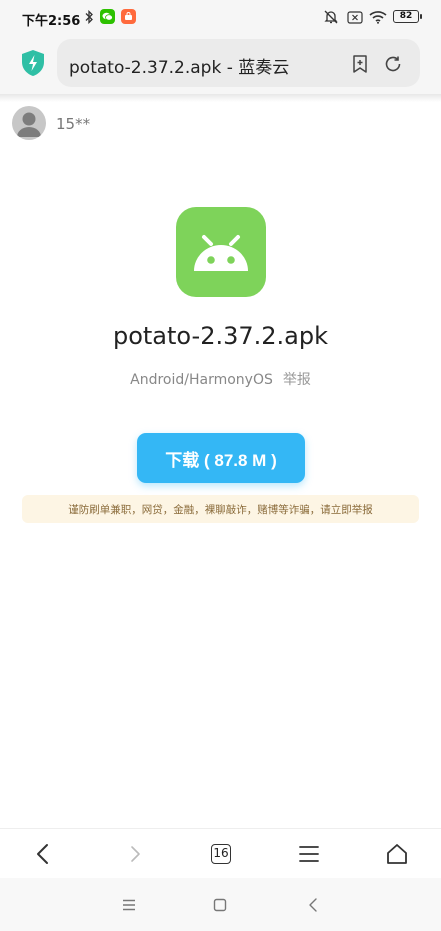 The width and height of the screenshot is (441, 931). Describe the element at coordinates (220, 18) in the screenshot. I see `status-bar: 下午2:56 82` at that location.